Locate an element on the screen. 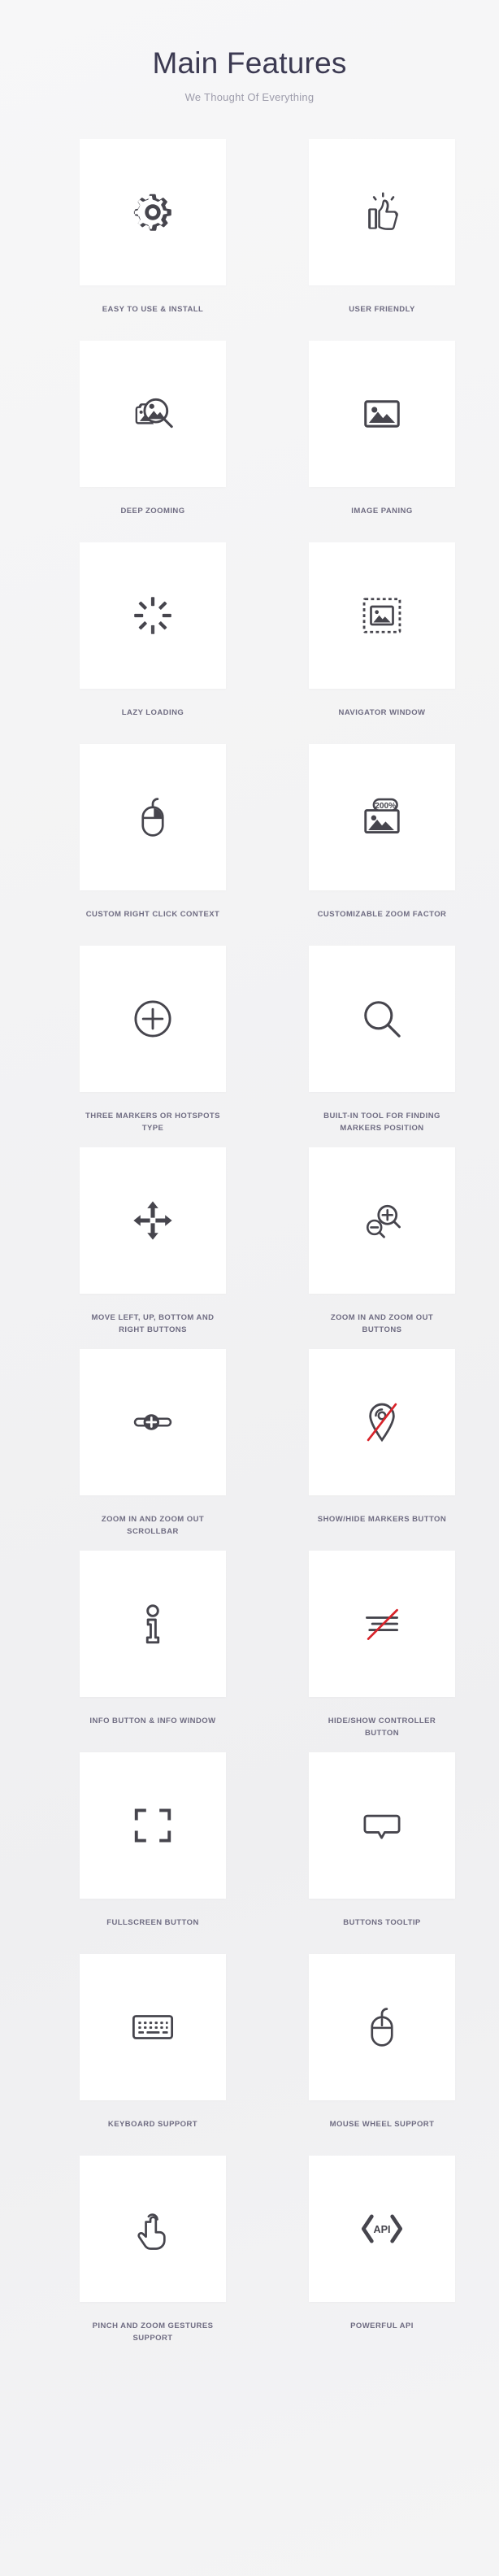  feature-cell: ZOOM IN AND ZOOM OUT BUTTONS is located at coordinates (382, 1242).